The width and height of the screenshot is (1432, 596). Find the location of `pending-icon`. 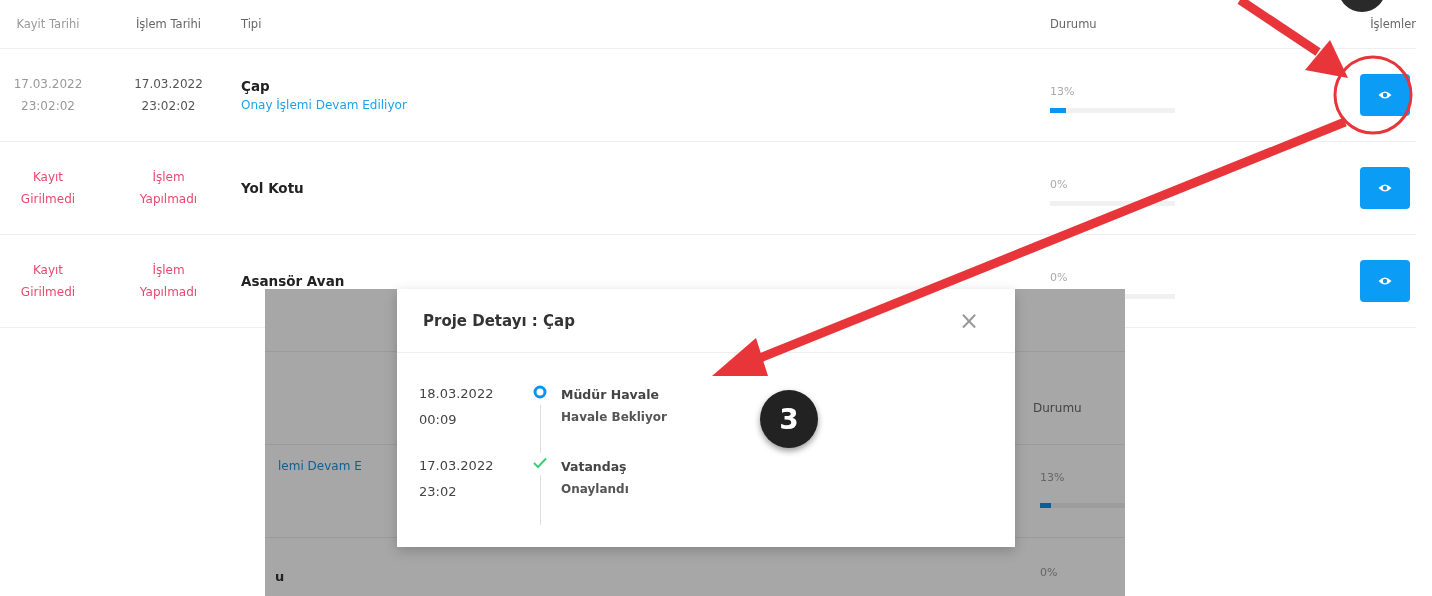

pending-icon is located at coordinates (540, 392).